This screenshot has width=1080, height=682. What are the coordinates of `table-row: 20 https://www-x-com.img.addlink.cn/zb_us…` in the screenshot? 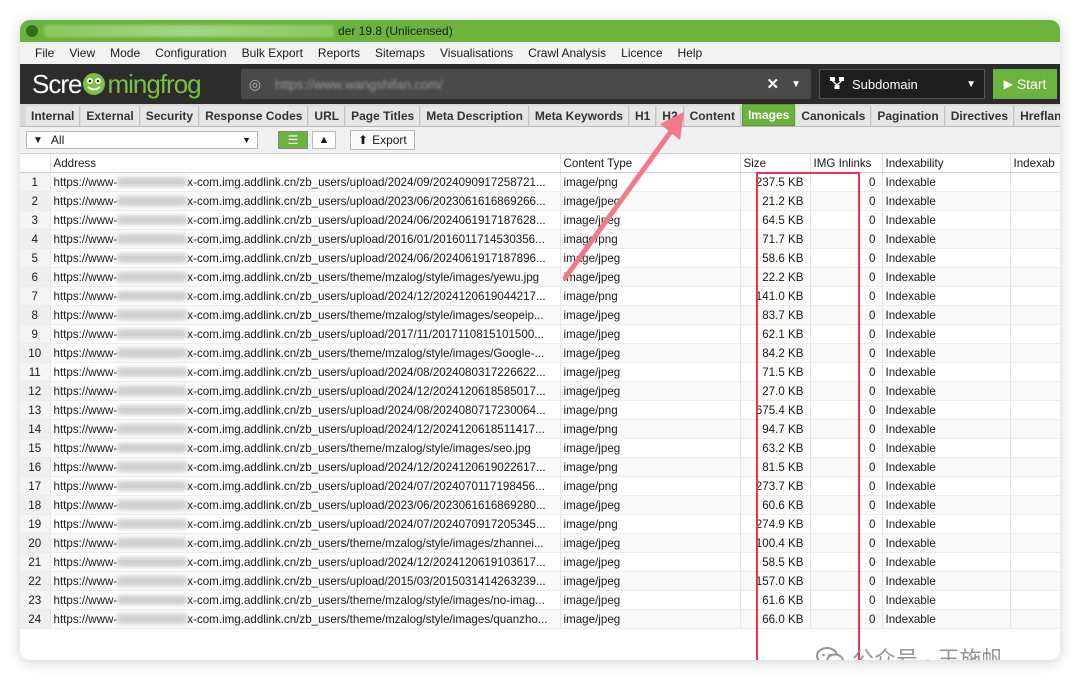 It's located at (540, 543).